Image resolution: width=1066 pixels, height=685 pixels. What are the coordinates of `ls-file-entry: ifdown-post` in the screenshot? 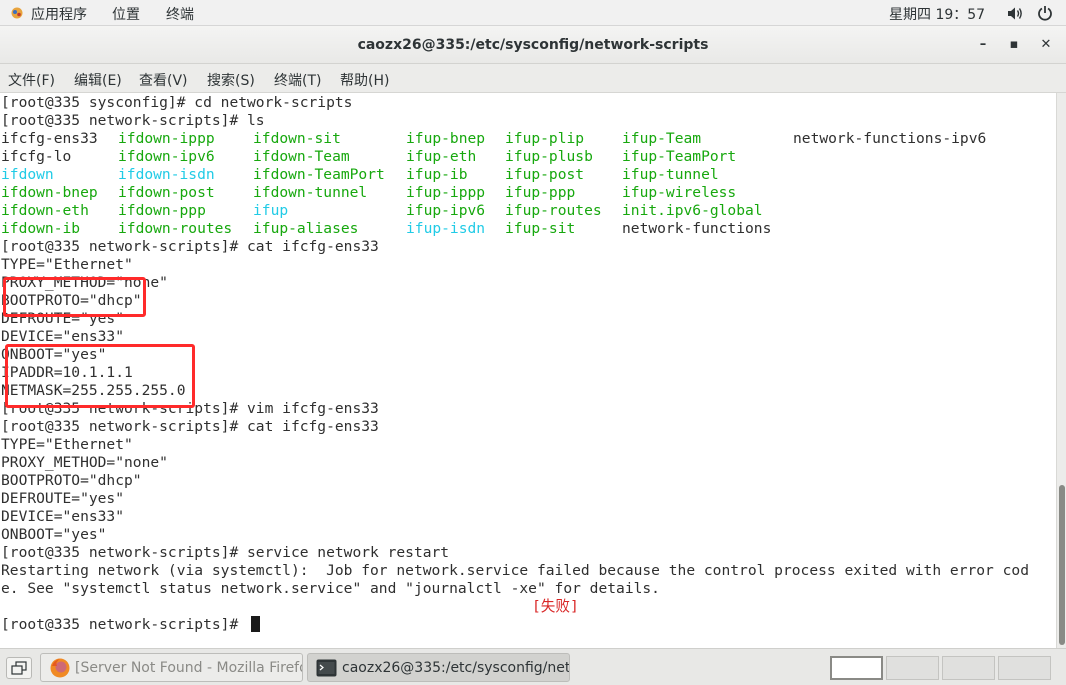 It's located at (166, 192).